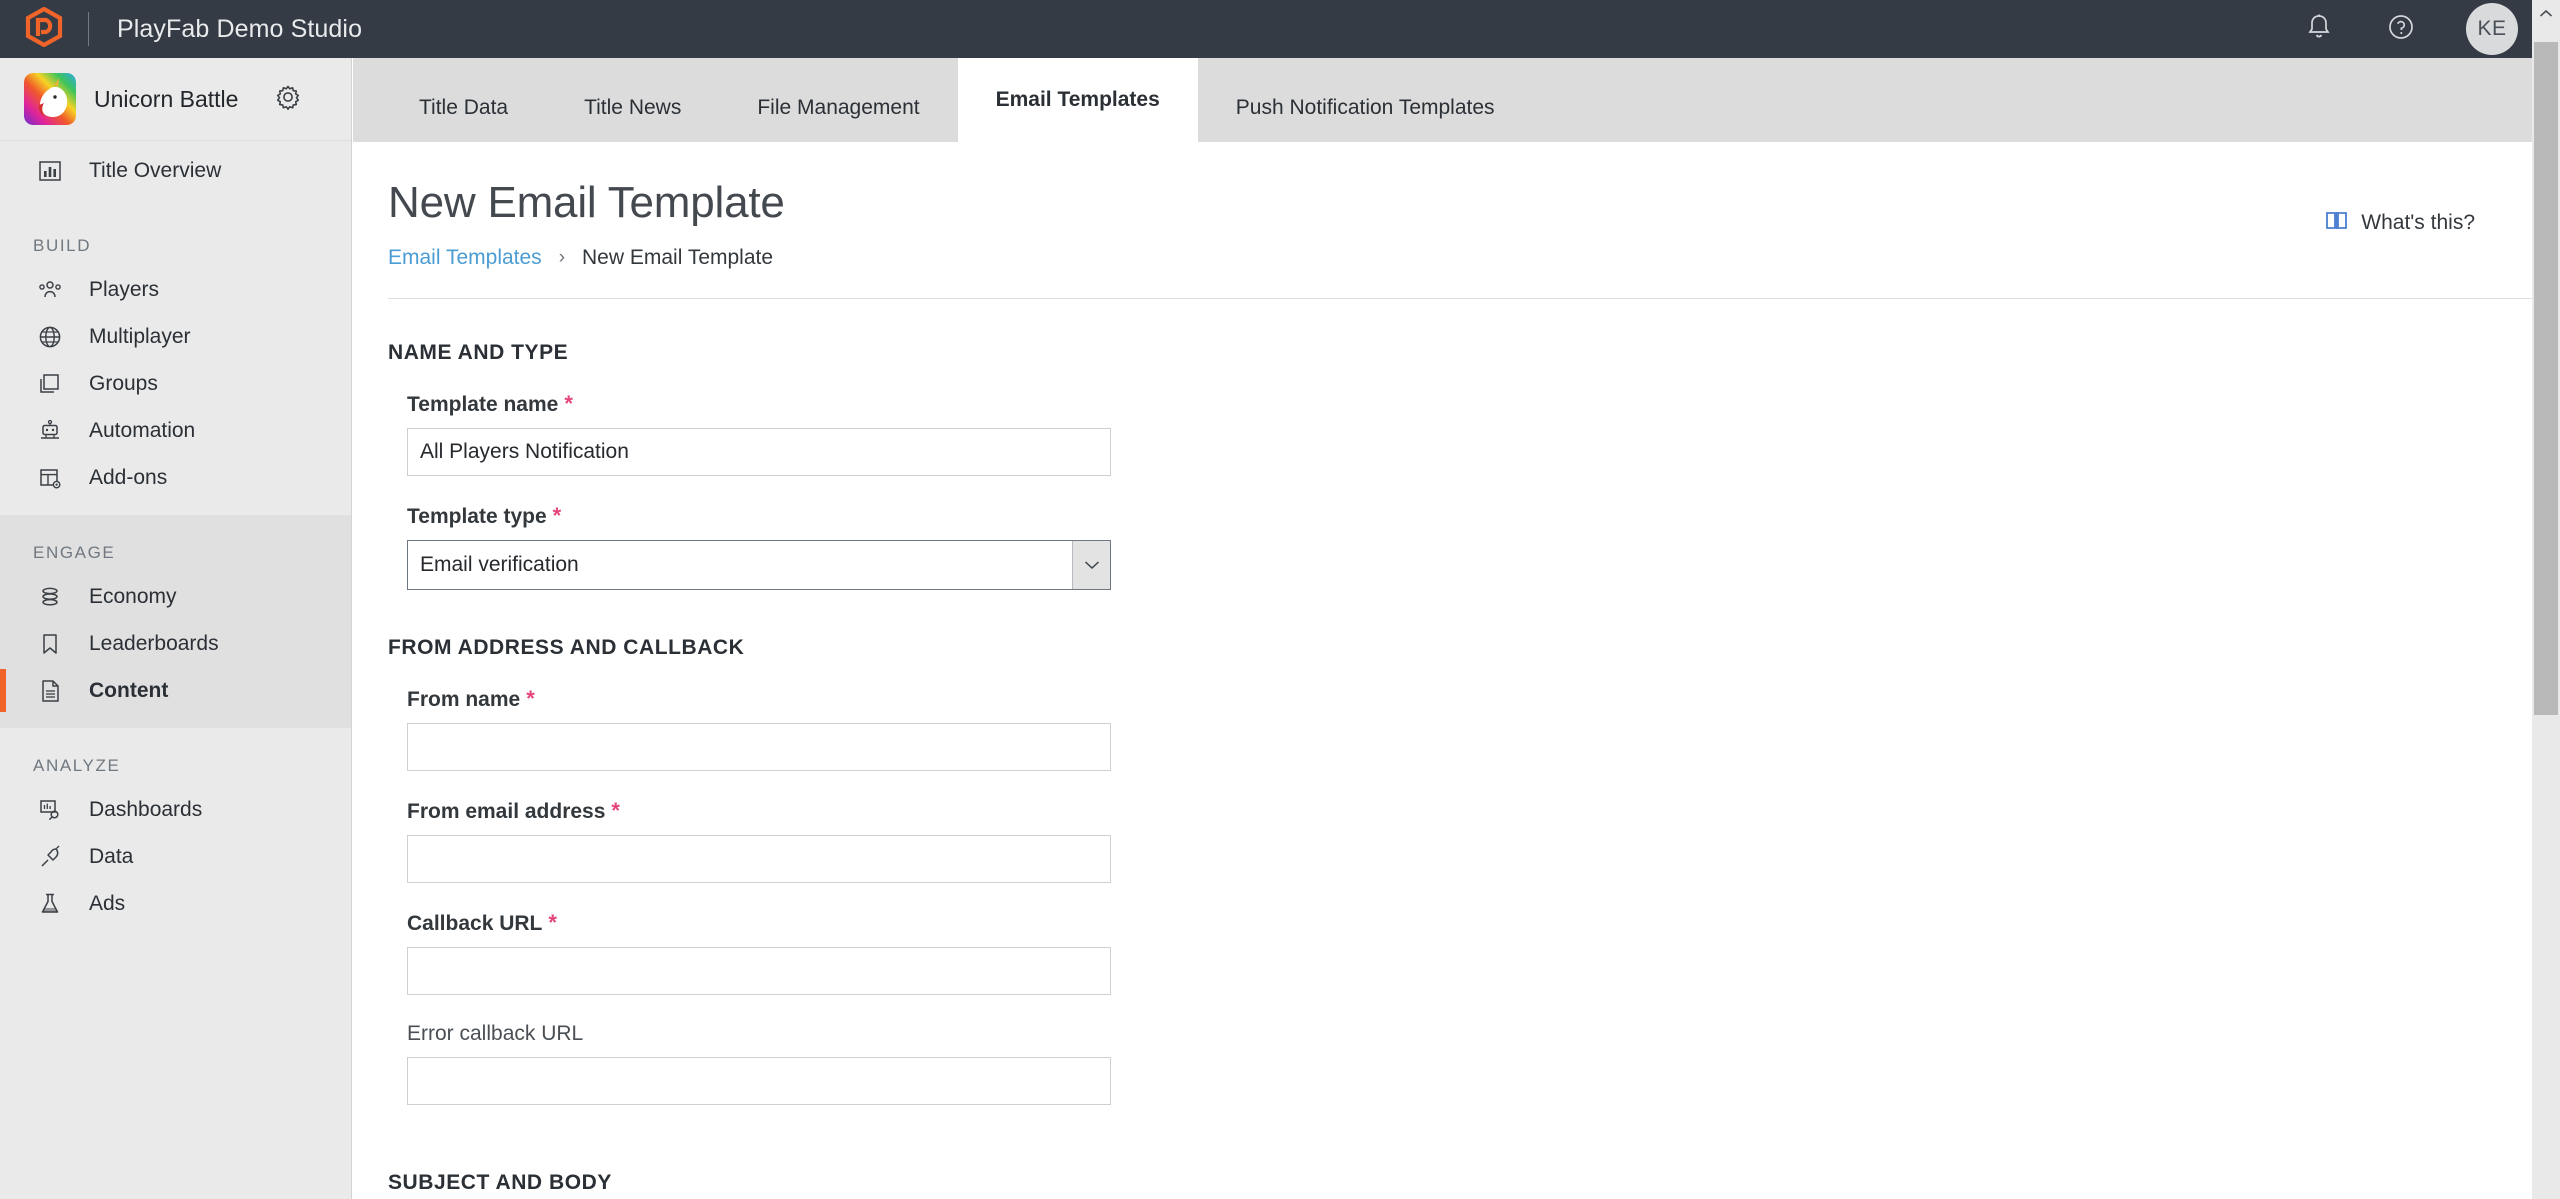  Describe the element at coordinates (88, 29) in the screenshot. I see `header-divider` at that location.